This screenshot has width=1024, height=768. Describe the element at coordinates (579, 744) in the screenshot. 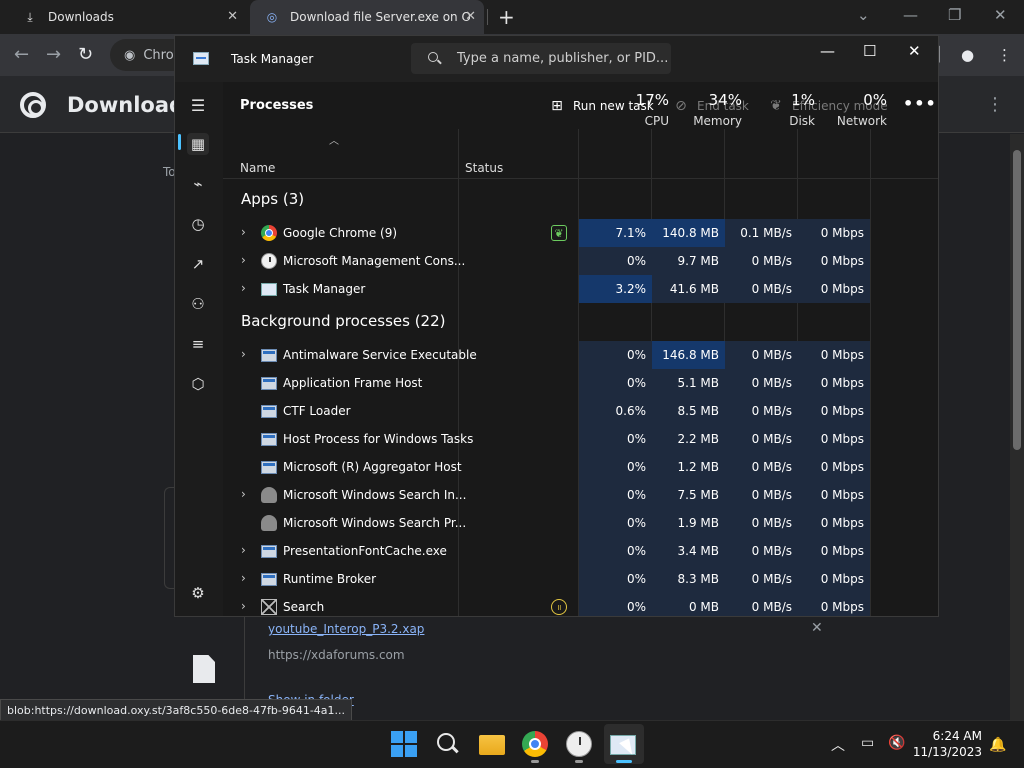

I see `taskbar-mmc-icon` at that location.